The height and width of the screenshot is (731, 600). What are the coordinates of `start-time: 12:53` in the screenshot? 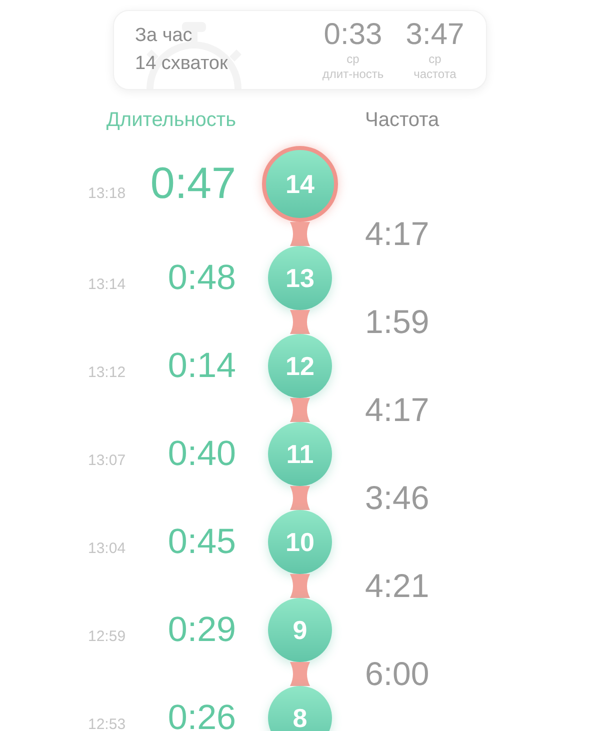 It's located at (107, 723).